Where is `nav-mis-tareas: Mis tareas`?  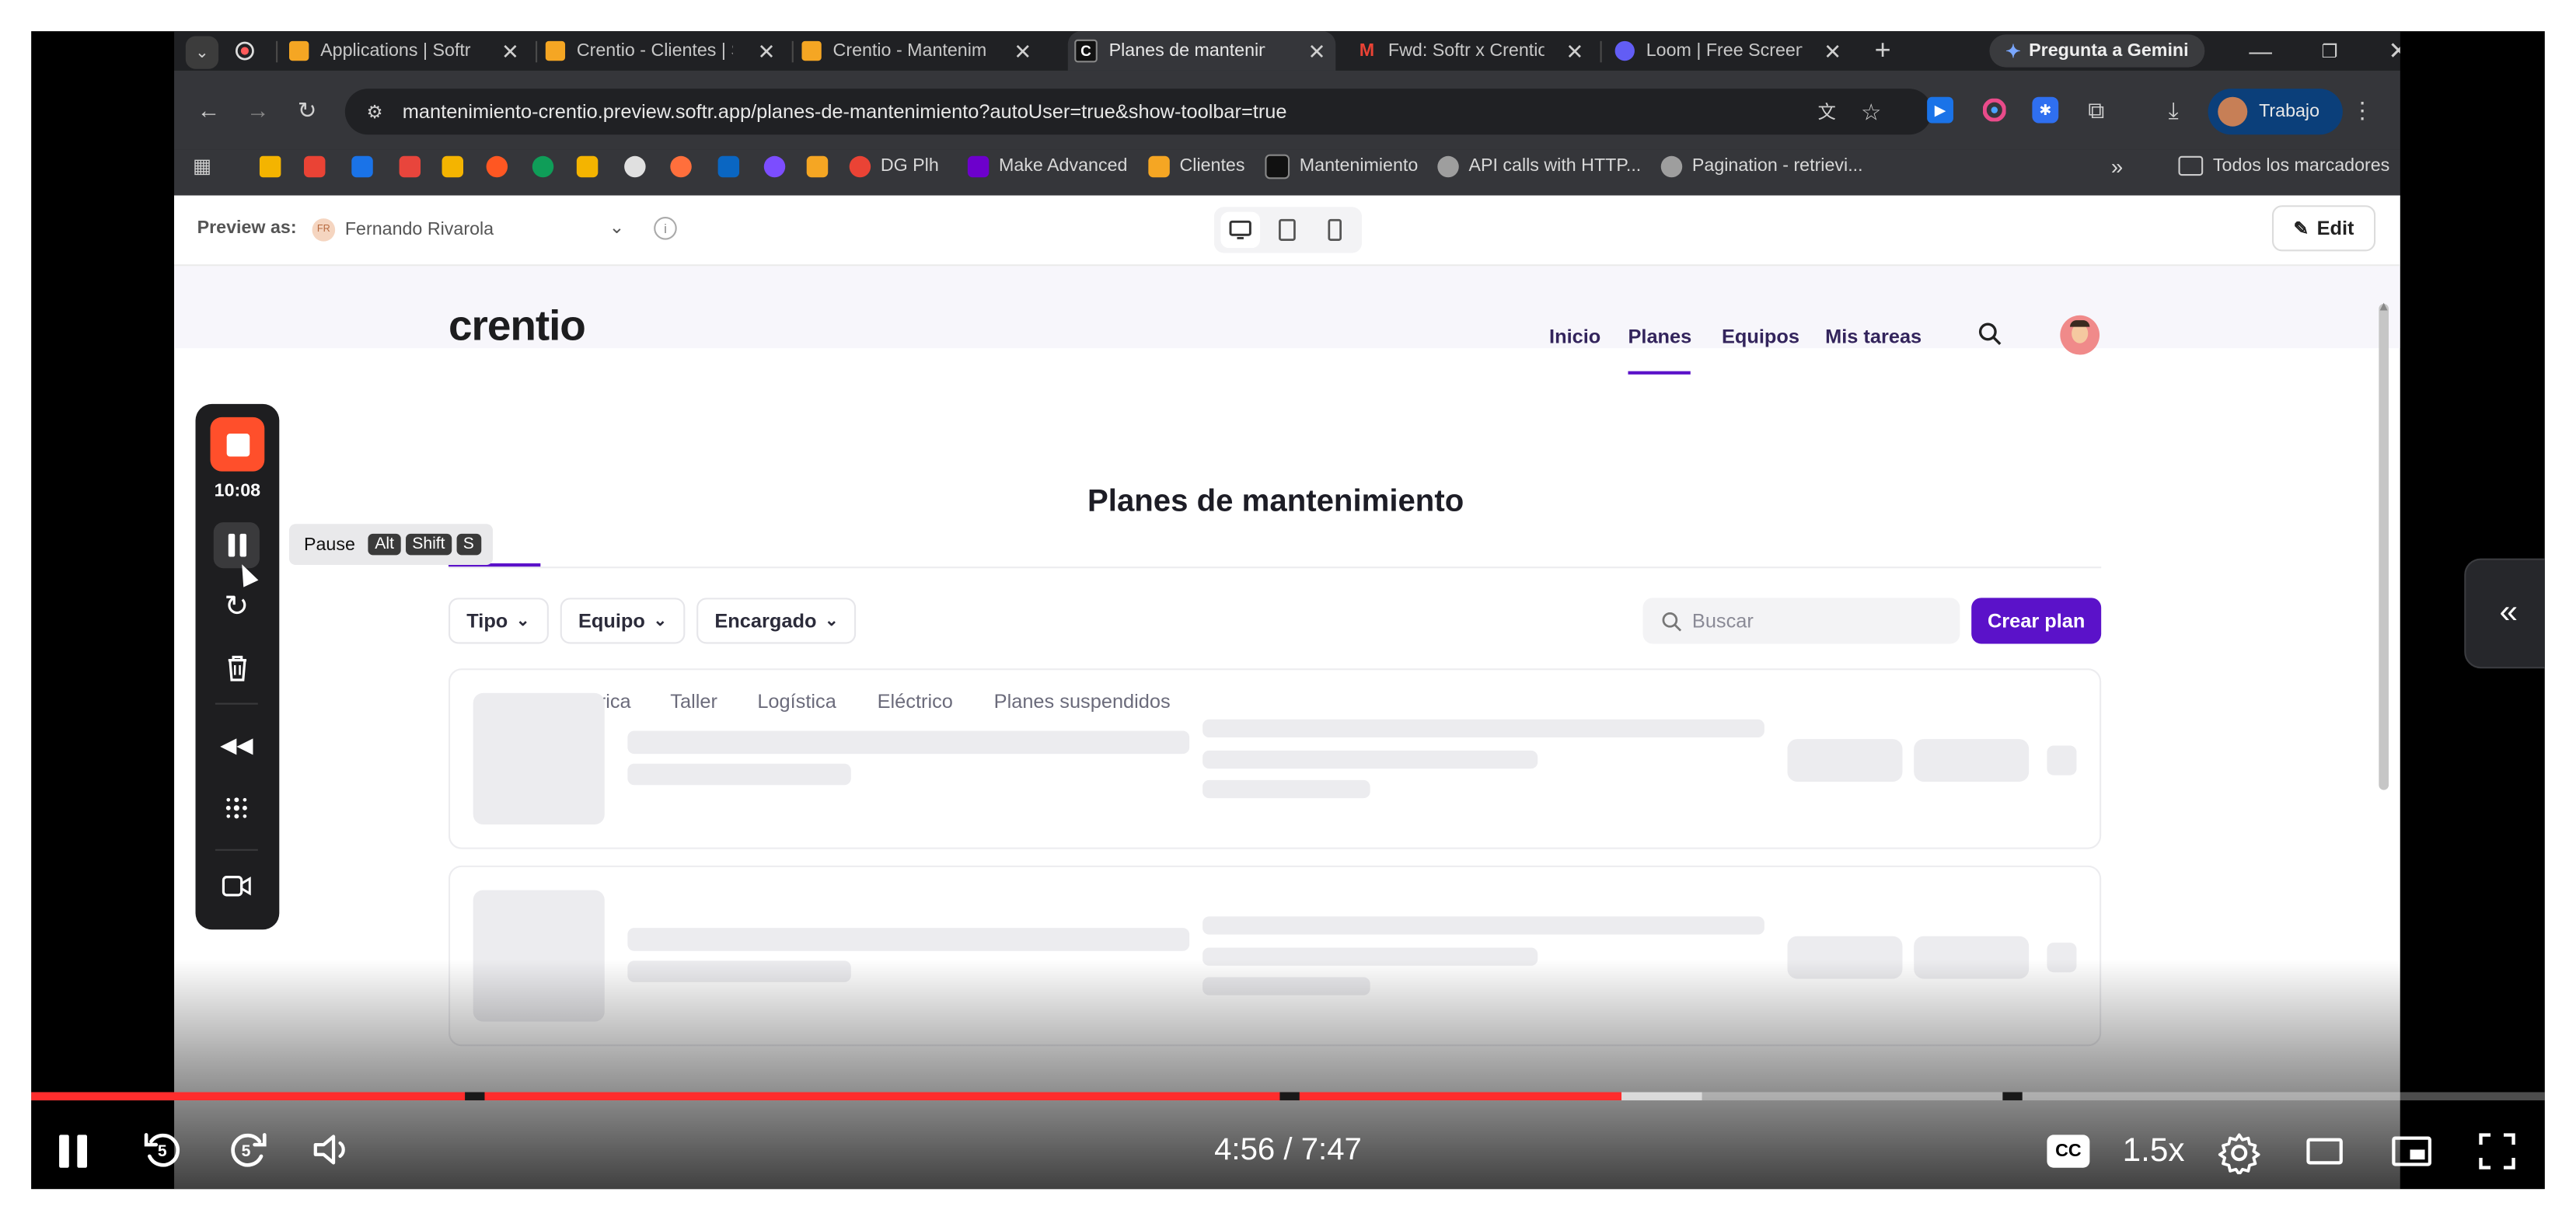
nav-mis-tareas: Mis tareas is located at coordinates (1874, 337).